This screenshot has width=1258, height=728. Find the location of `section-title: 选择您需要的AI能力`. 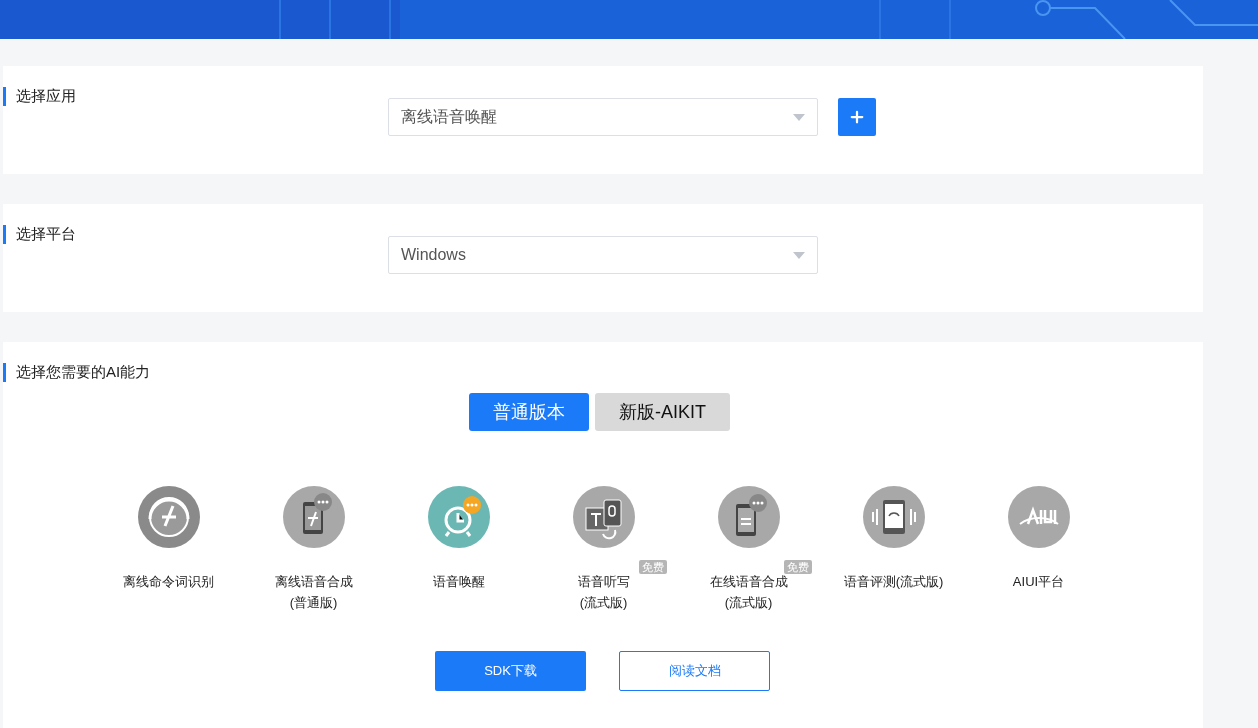

section-title: 选择您需要的AI能力 is located at coordinates (83, 371).